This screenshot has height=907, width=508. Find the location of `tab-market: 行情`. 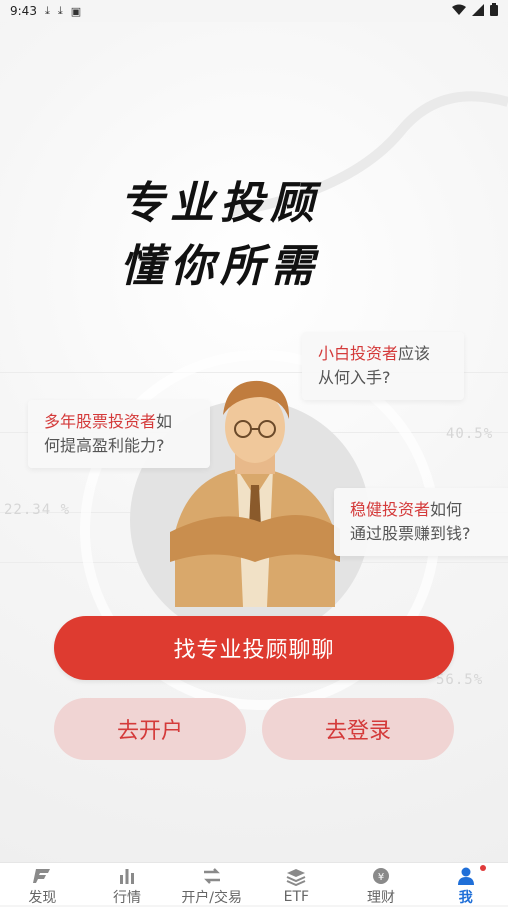

tab-market: 行情 is located at coordinates (127, 884).